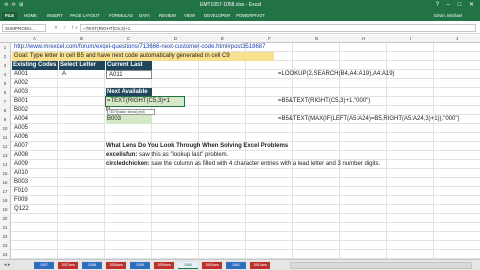 This screenshot has width=480, height=270. What do you see at coordinates (5, 146) in the screenshot?
I see `row-header: 12` at bounding box center [5, 146].